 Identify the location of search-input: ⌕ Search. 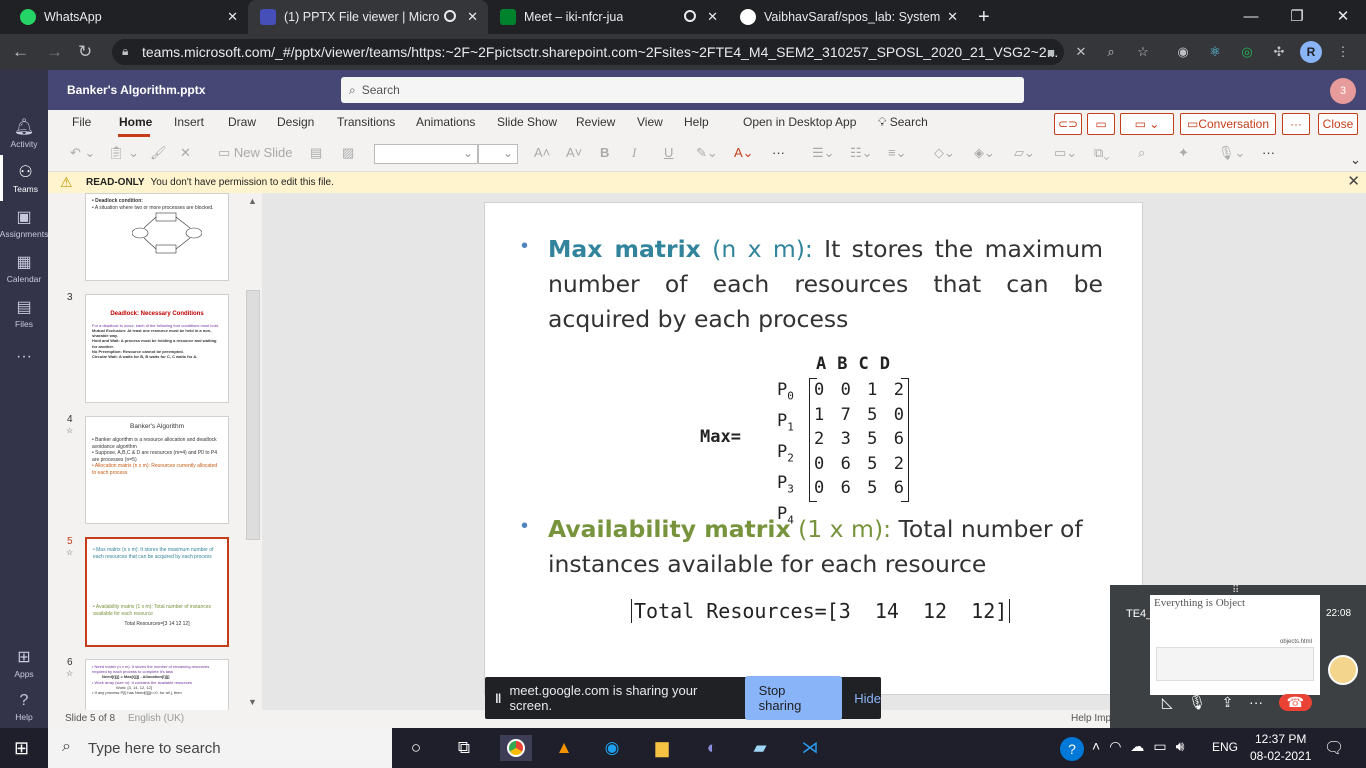
(682, 90).